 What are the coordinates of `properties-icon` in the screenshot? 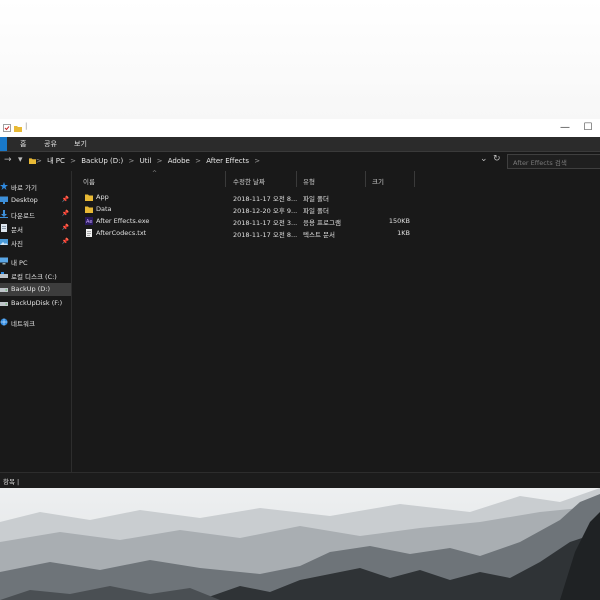 It's located at (7, 128).